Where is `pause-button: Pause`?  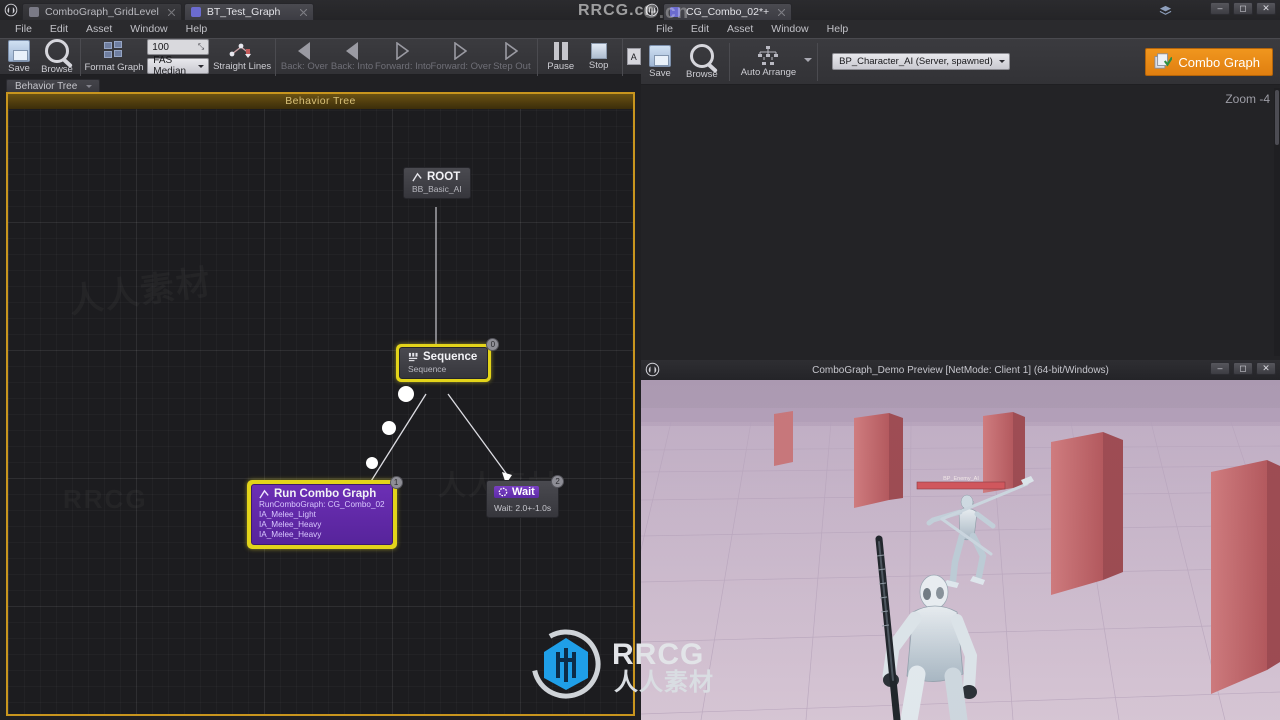
pause-button: Pause is located at coordinates (561, 57).